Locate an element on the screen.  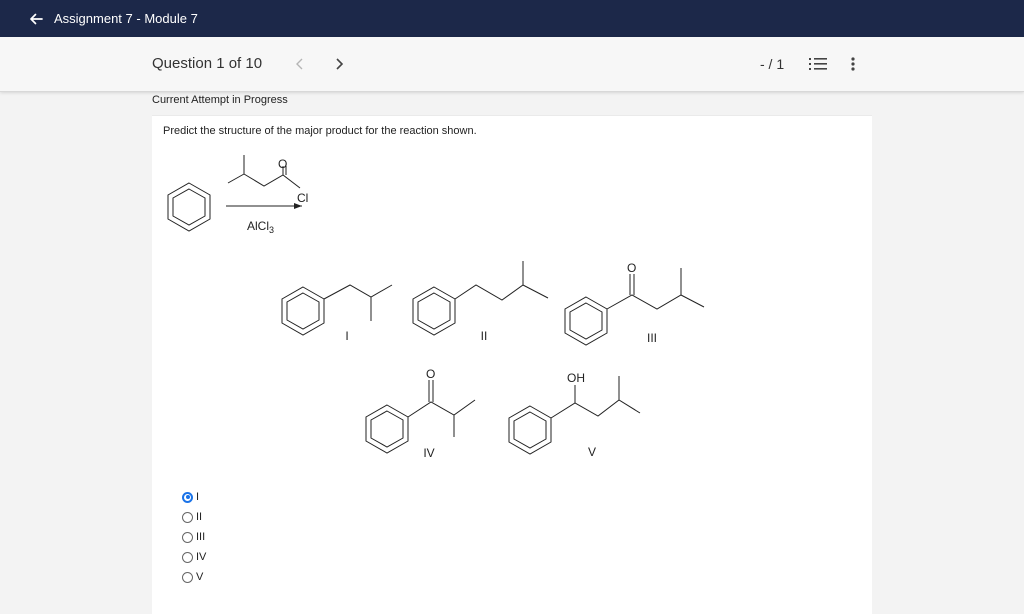
option-label: III is located at coordinates (201, 537).